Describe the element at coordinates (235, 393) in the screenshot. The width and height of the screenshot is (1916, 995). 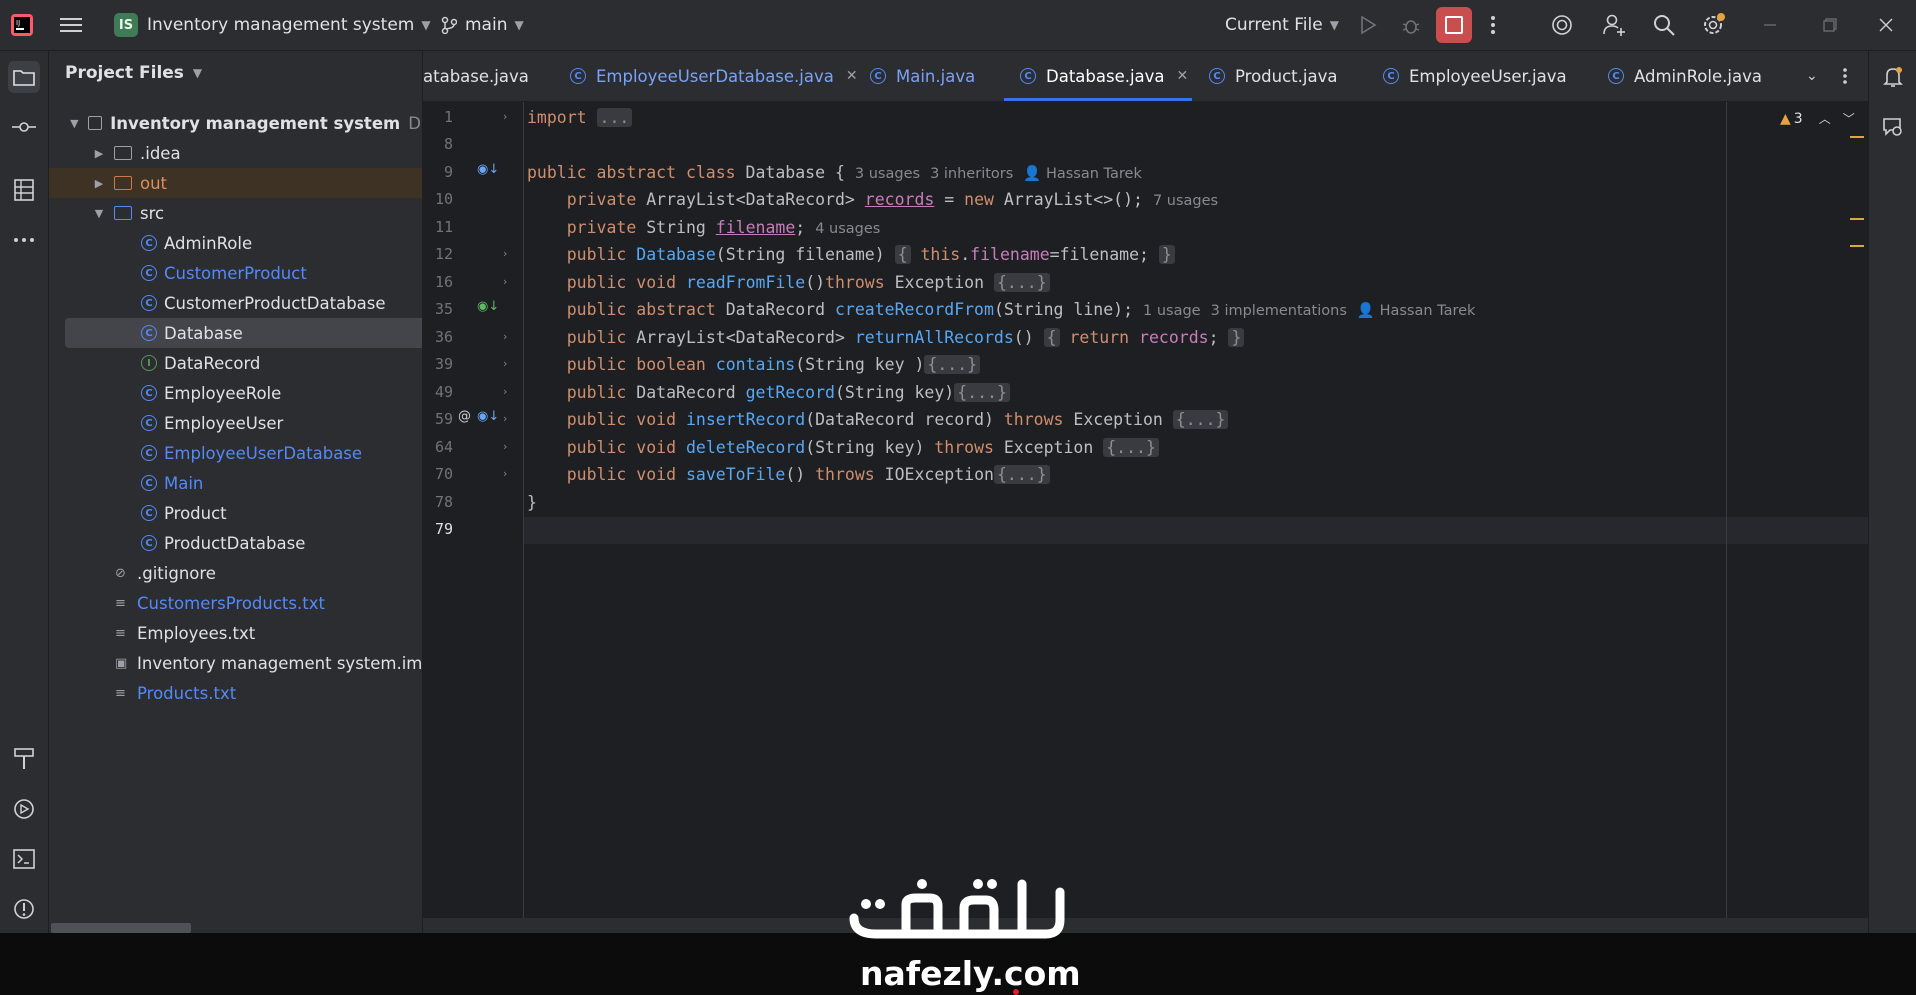
I see `tree-item-employeerole: C EmployeeRole` at that location.